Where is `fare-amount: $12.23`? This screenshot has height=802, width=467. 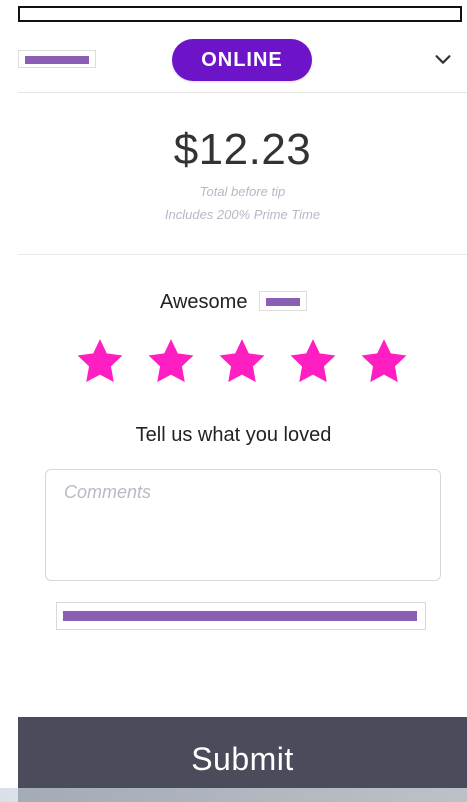
fare-amount: $12.23 is located at coordinates (242, 149).